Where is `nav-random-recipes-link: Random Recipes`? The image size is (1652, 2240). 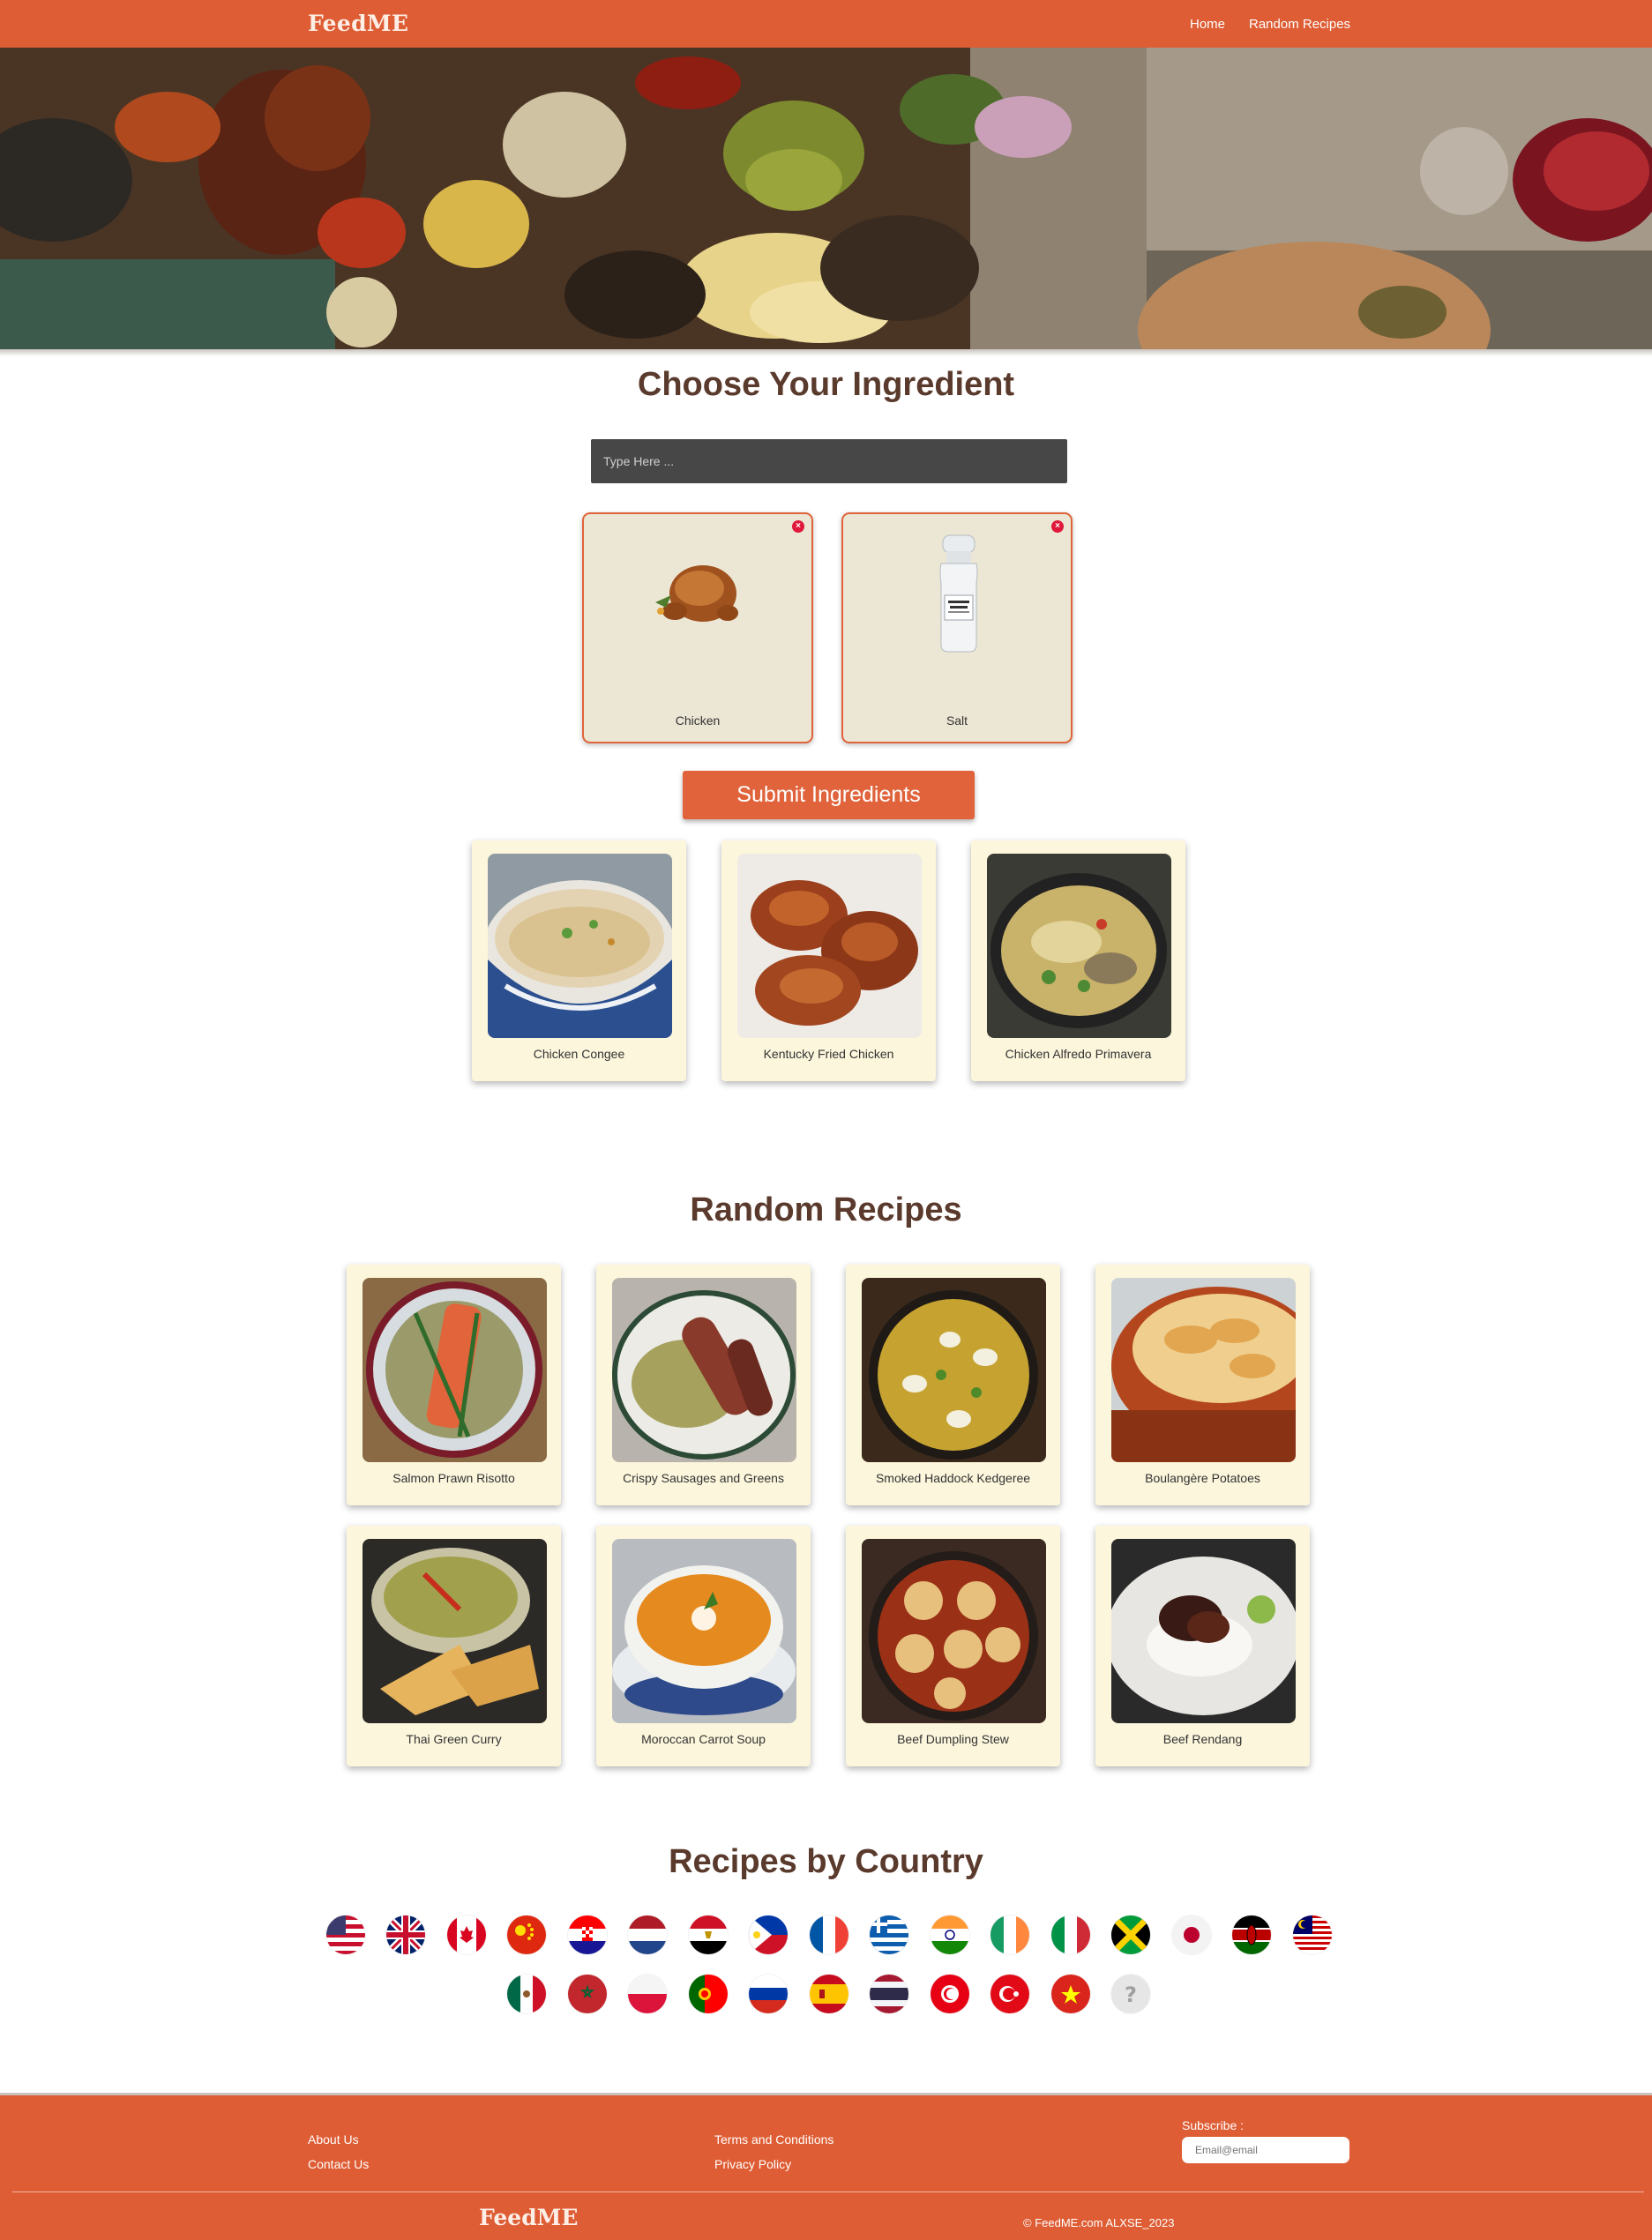
nav-random-recipes-link: Random Recipes is located at coordinates (1299, 24).